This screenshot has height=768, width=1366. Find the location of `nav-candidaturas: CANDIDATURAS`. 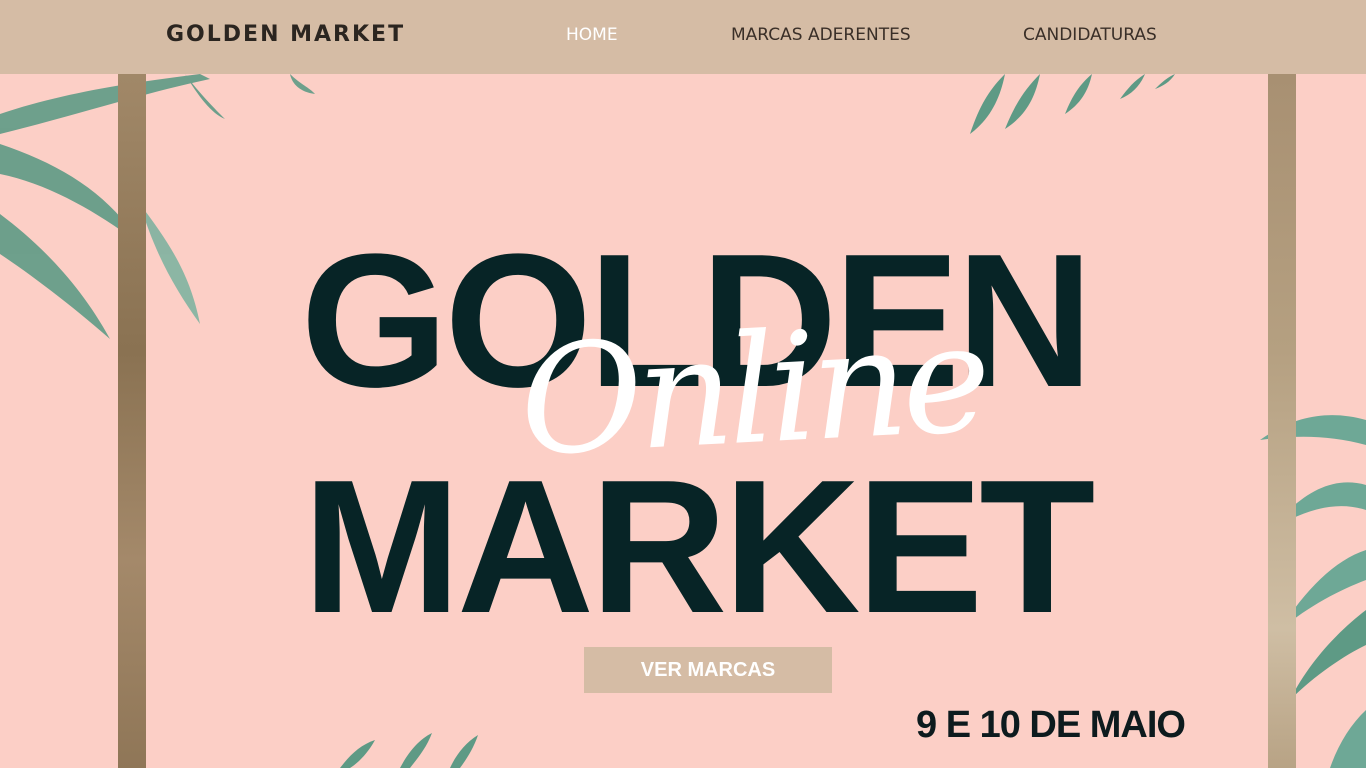

nav-candidaturas: CANDIDATURAS is located at coordinates (1090, 35).